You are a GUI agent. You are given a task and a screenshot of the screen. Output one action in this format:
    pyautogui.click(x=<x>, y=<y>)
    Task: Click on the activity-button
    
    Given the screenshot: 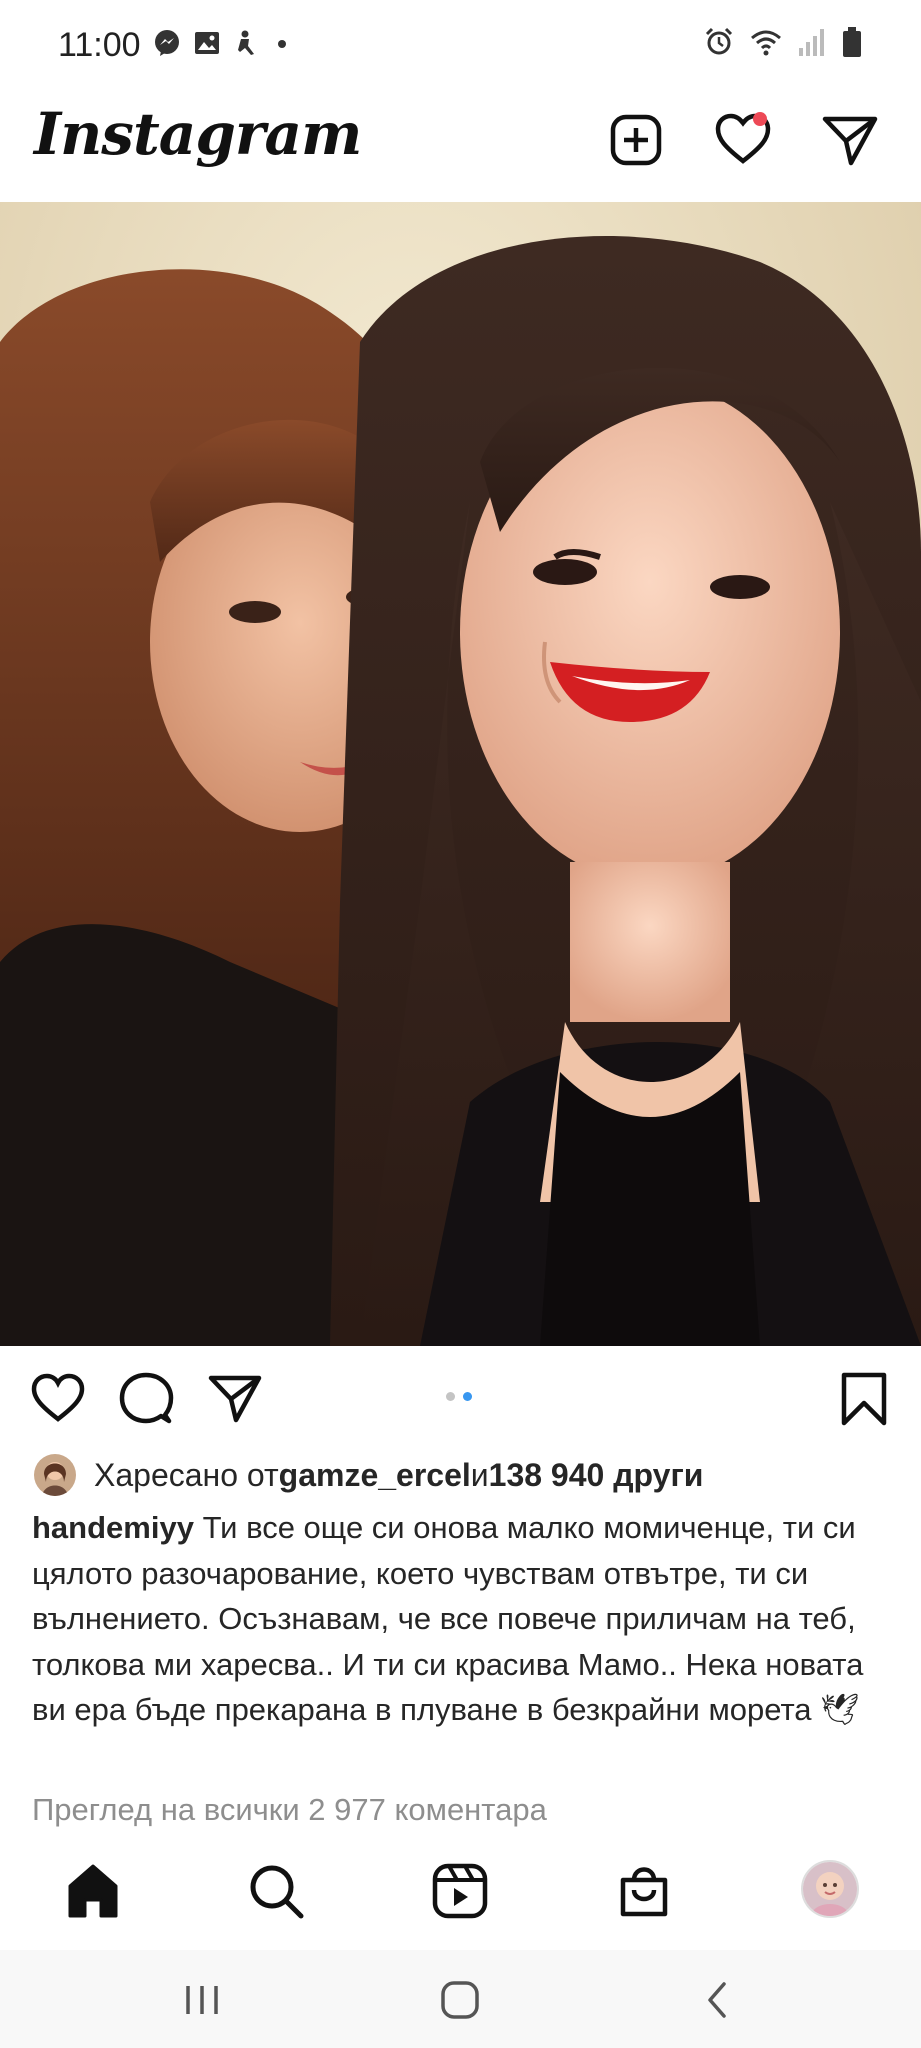 What is the action you would take?
    pyautogui.click(x=743, y=140)
    